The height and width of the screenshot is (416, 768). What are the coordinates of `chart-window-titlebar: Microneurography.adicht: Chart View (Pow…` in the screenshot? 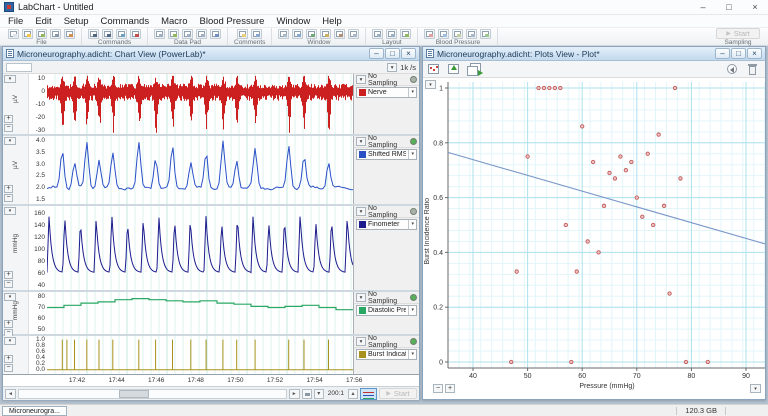 It's located at (211, 54).